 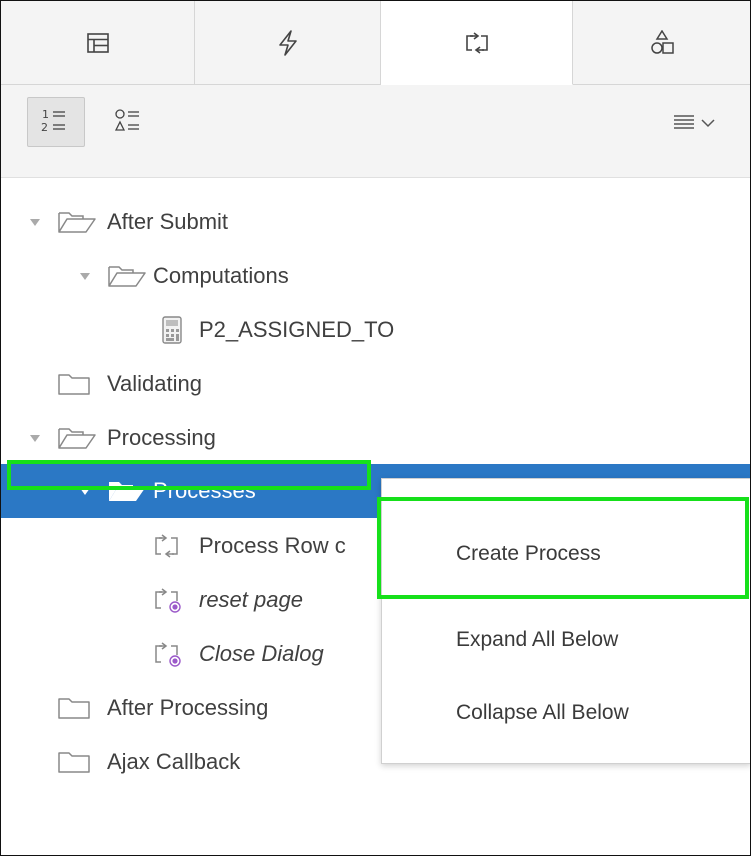 What do you see at coordinates (45, 114) in the screenshot?
I see `svg-text: 1` at bounding box center [45, 114].